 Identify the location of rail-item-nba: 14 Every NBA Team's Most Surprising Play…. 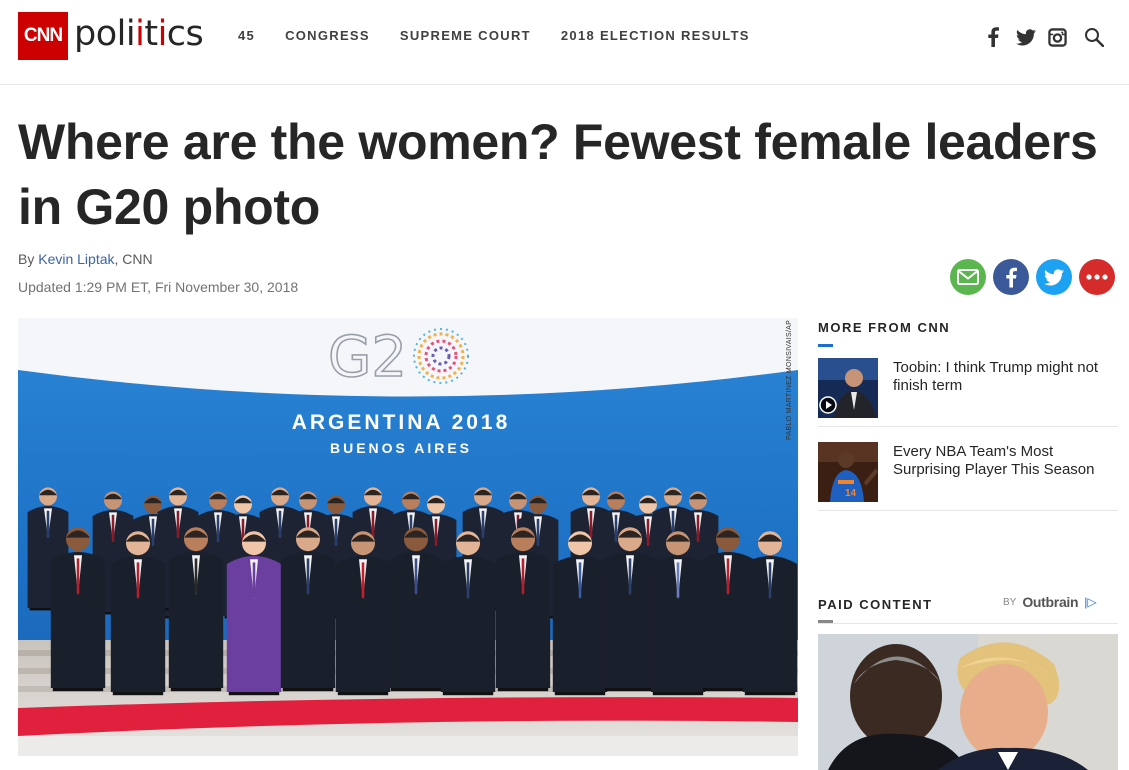
(968, 473).